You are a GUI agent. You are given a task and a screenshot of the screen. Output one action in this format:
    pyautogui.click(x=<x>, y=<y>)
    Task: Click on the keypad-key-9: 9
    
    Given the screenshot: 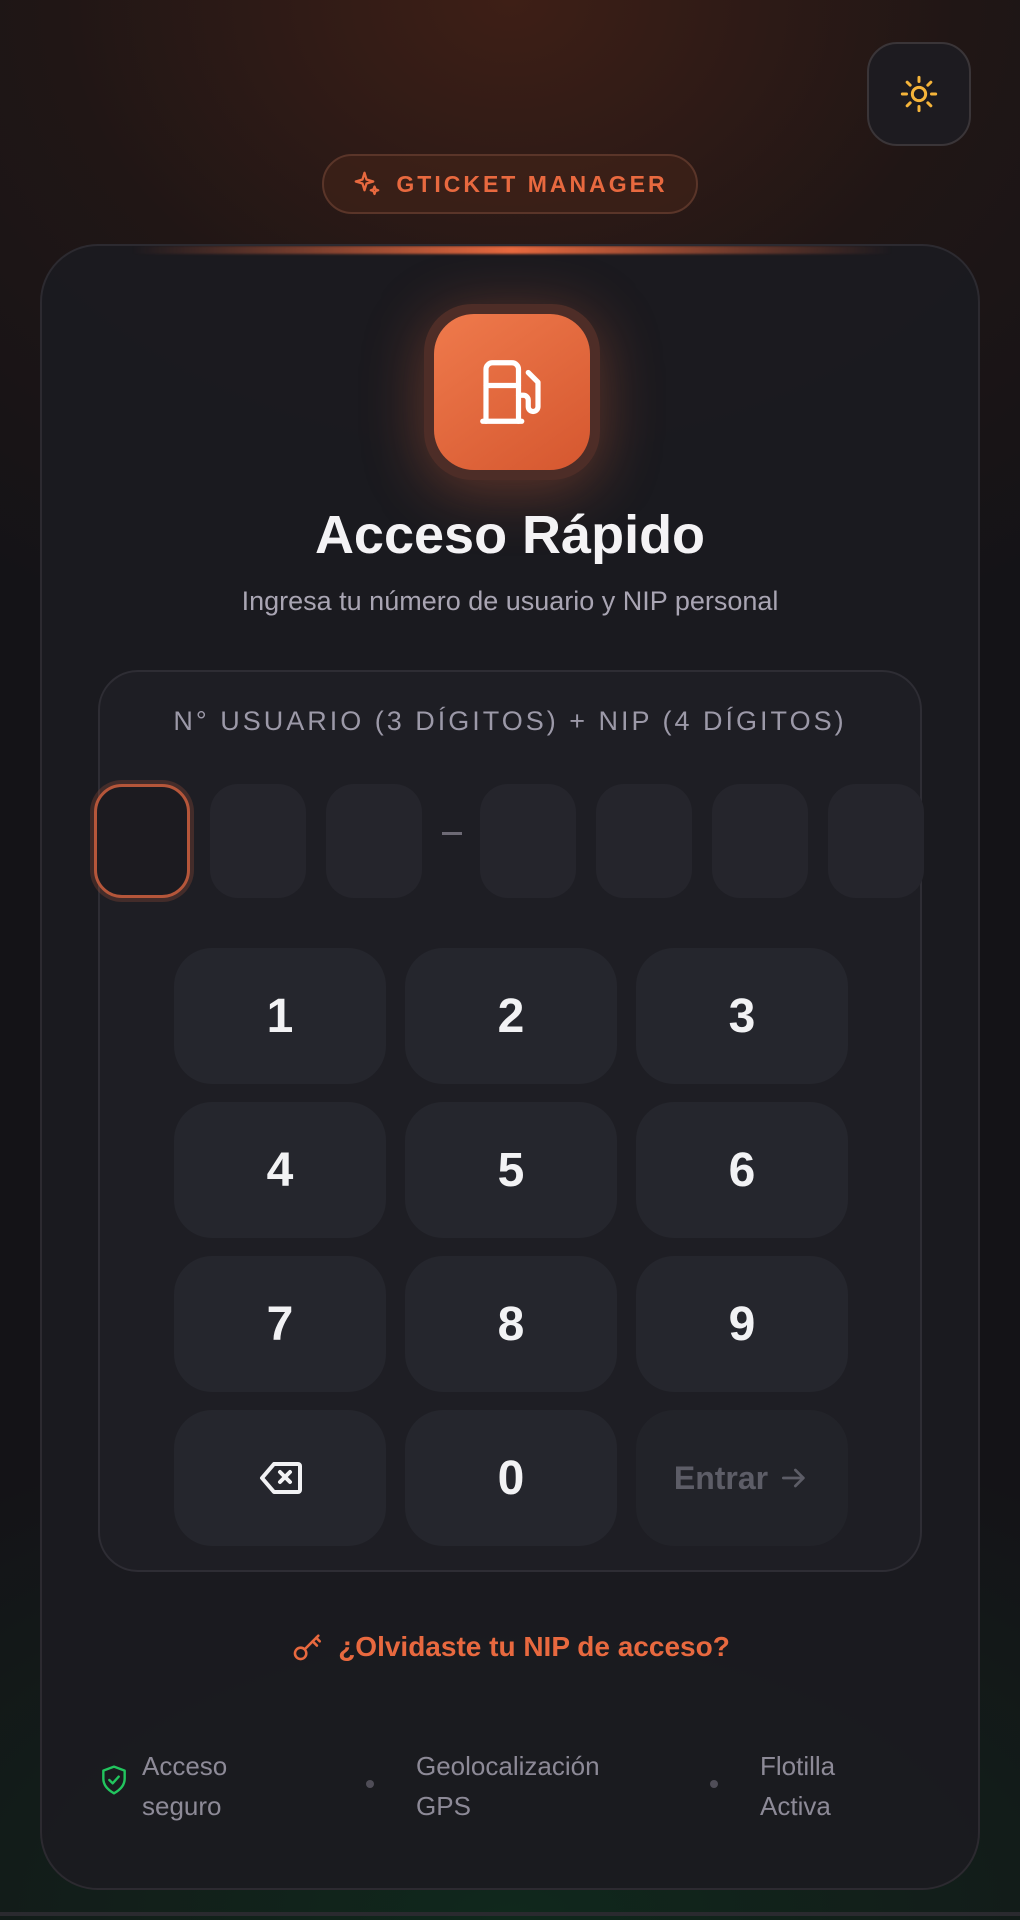 What is the action you would take?
    pyautogui.click(x=742, y=1324)
    